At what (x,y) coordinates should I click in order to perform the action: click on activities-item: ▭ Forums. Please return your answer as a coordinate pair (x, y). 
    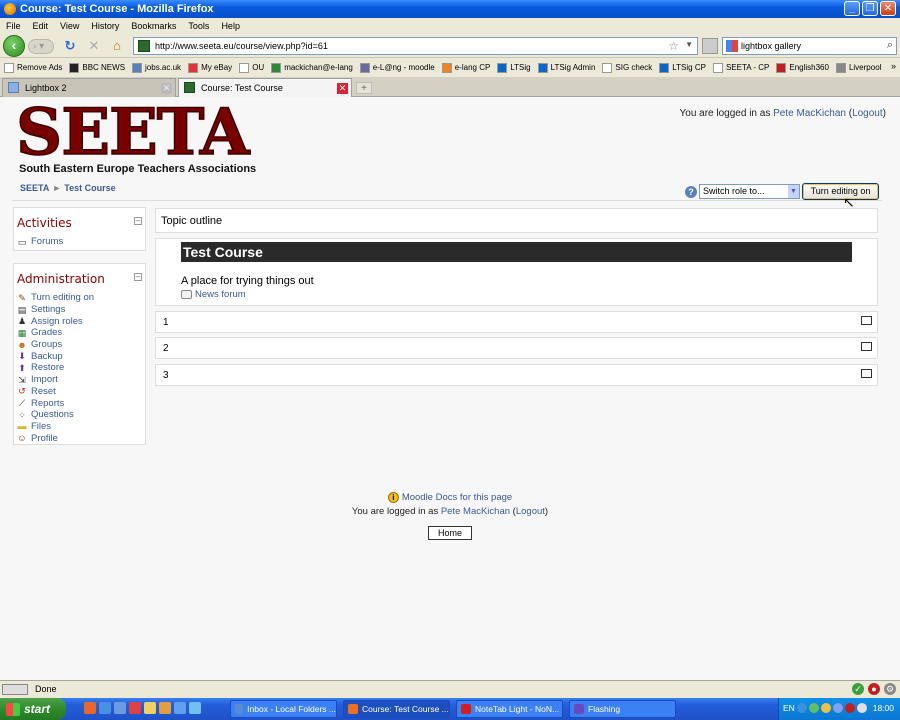
    Looking at the image, I should click on (81, 242).